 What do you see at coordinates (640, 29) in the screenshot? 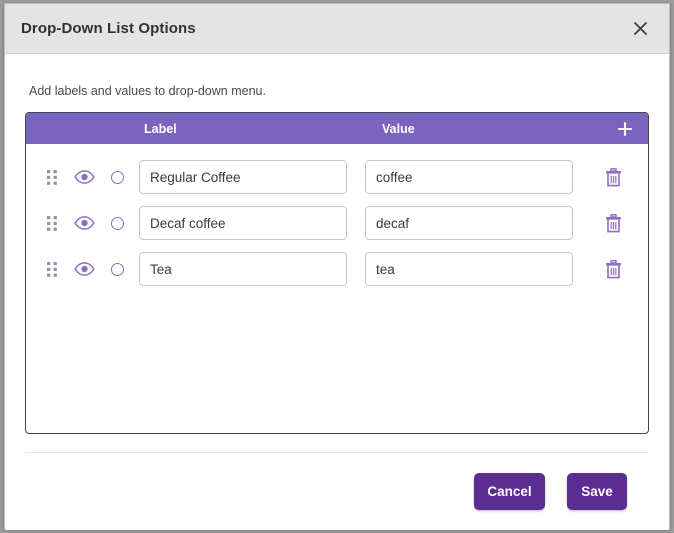
I see `close-icon` at bounding box center [640, 29].